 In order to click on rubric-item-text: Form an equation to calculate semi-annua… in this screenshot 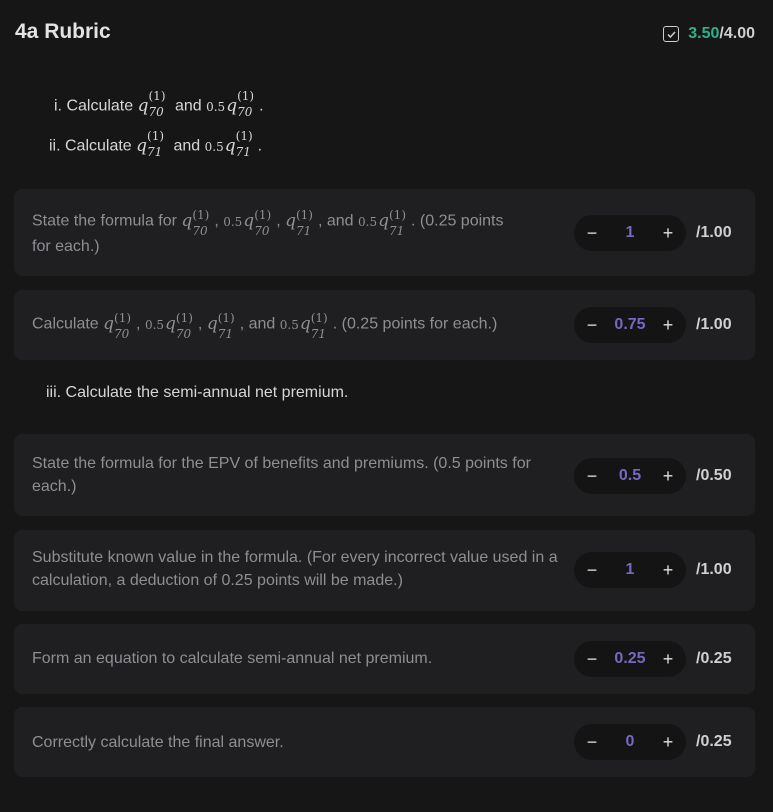, I will do `click(232, 658)`.